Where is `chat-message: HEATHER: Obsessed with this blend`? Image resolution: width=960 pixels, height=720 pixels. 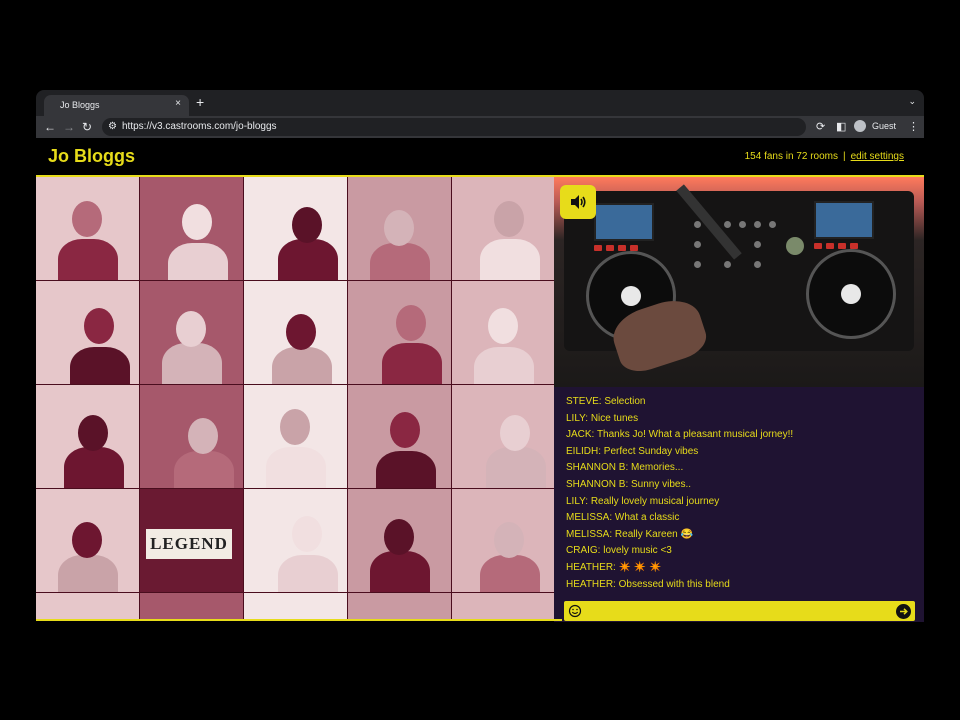
chat-message: HEATHER: Obsessed with this blend is located at coordinates (648, 584).